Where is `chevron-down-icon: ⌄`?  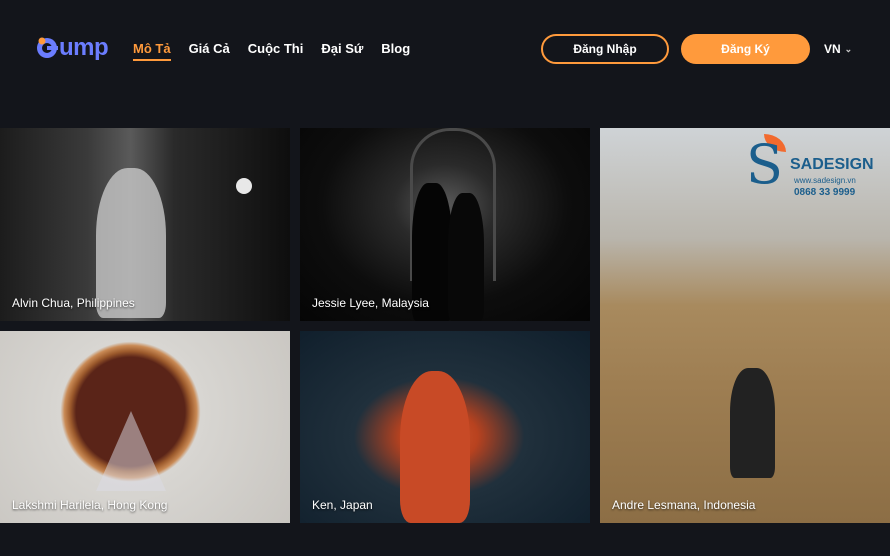 chevron-down-icon: ⌄ is located at coordinates (848, 48).